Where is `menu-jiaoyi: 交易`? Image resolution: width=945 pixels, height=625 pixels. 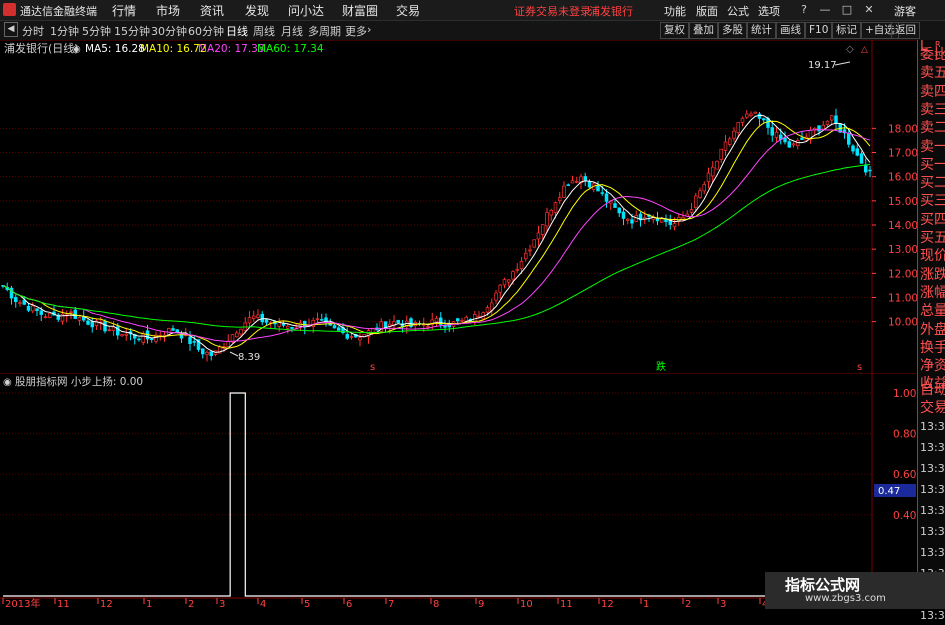
menu-jiaoyi: 交易 is located at coordinates (408, 10).